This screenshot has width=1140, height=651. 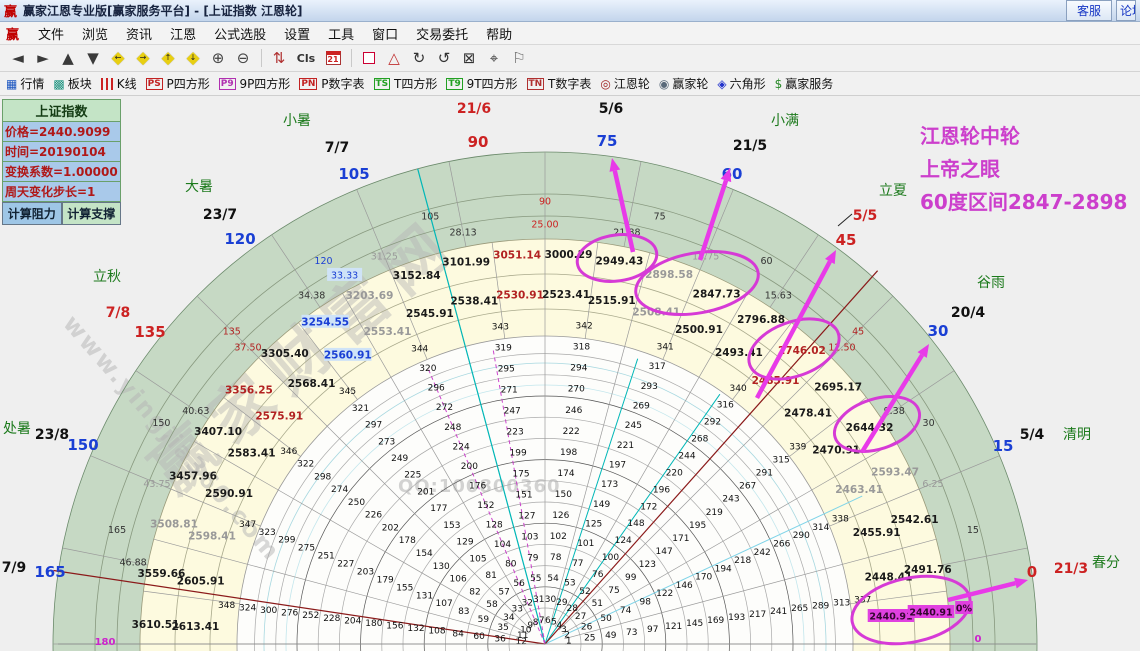 I want to click on svg-text: 51, so click(x=597, y=604).